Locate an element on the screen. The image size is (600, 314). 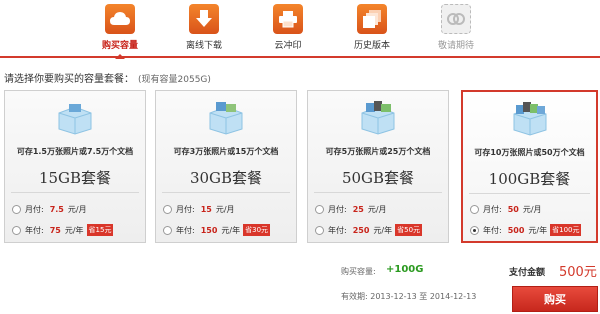
monthly-option: 月付: 25 元/月 is located at coordinates (351, 209).